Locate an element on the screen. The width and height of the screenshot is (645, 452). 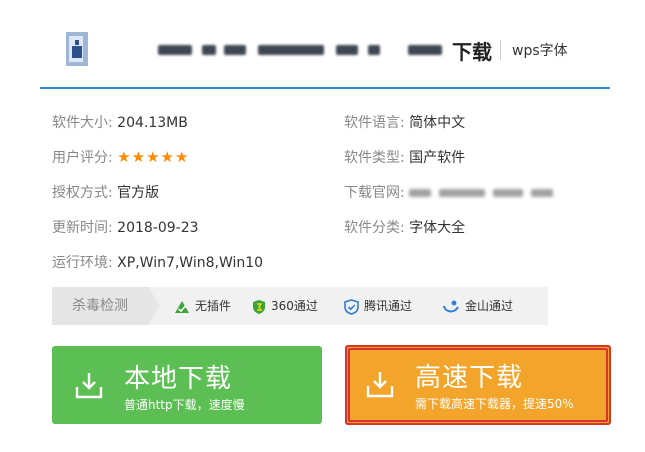
scan-item-no-plugin: 无插件 is located at coordinates (202, 306).